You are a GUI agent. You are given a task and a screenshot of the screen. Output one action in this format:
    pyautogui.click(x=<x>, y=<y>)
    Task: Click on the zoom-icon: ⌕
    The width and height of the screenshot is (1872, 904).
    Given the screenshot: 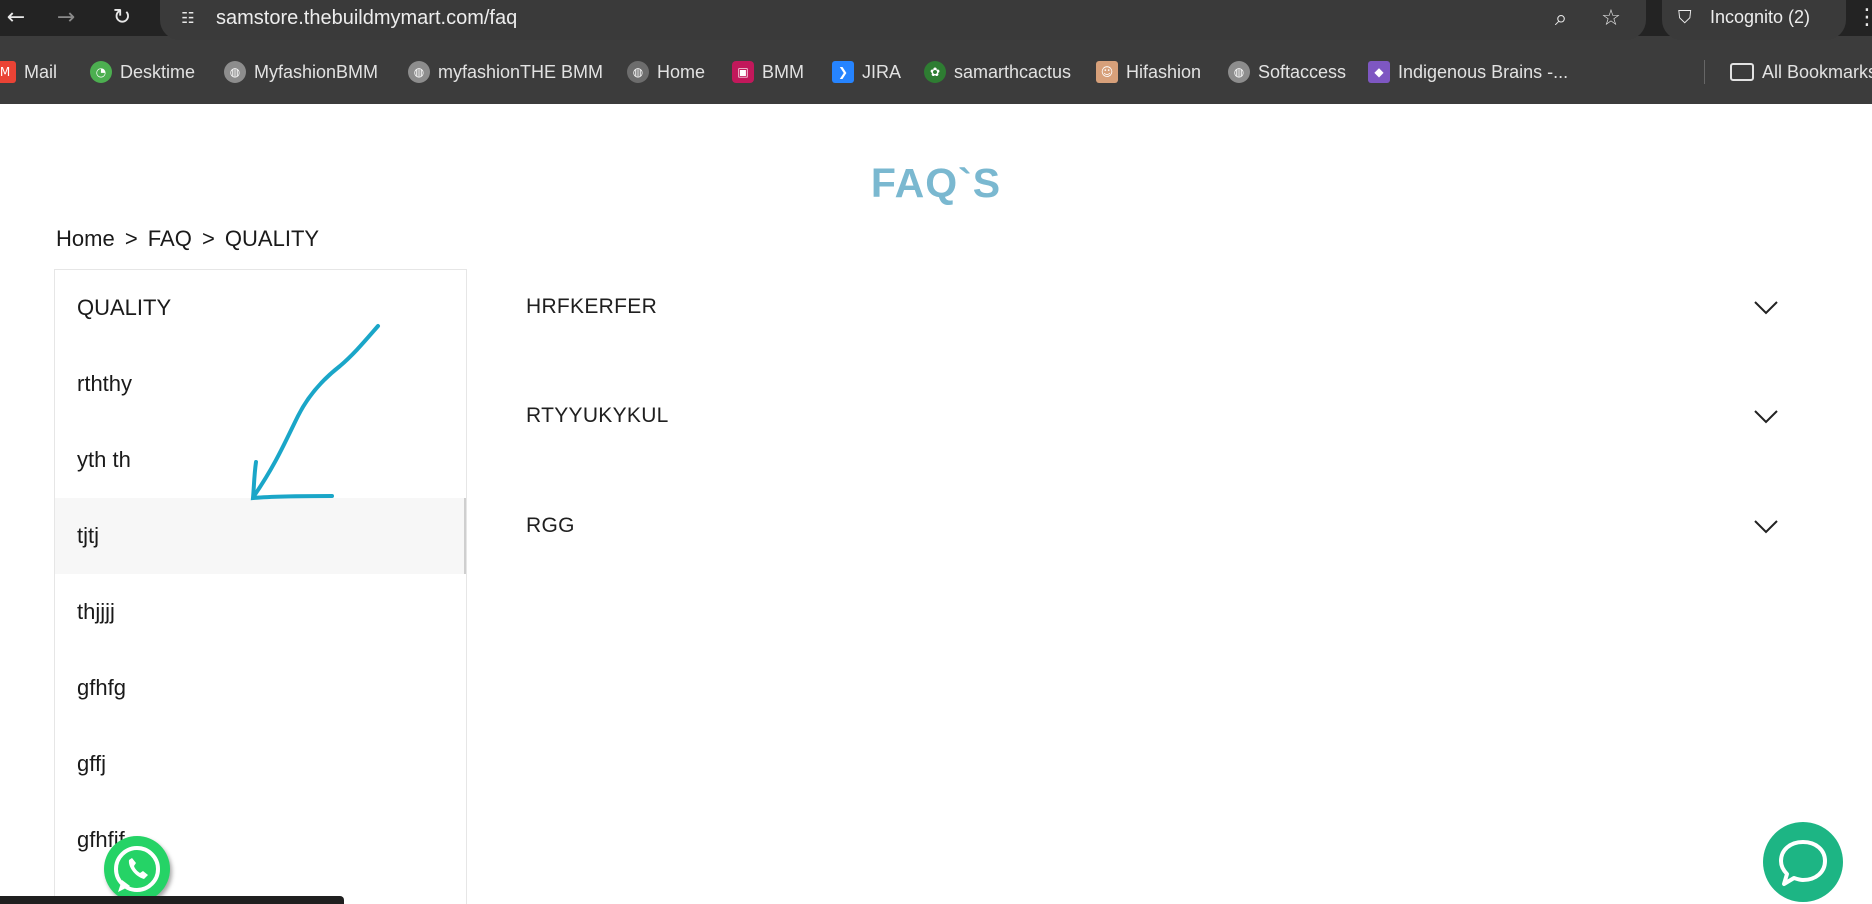 What is the action you would take?
    pyautogui.click(x=1561, y=19)
    